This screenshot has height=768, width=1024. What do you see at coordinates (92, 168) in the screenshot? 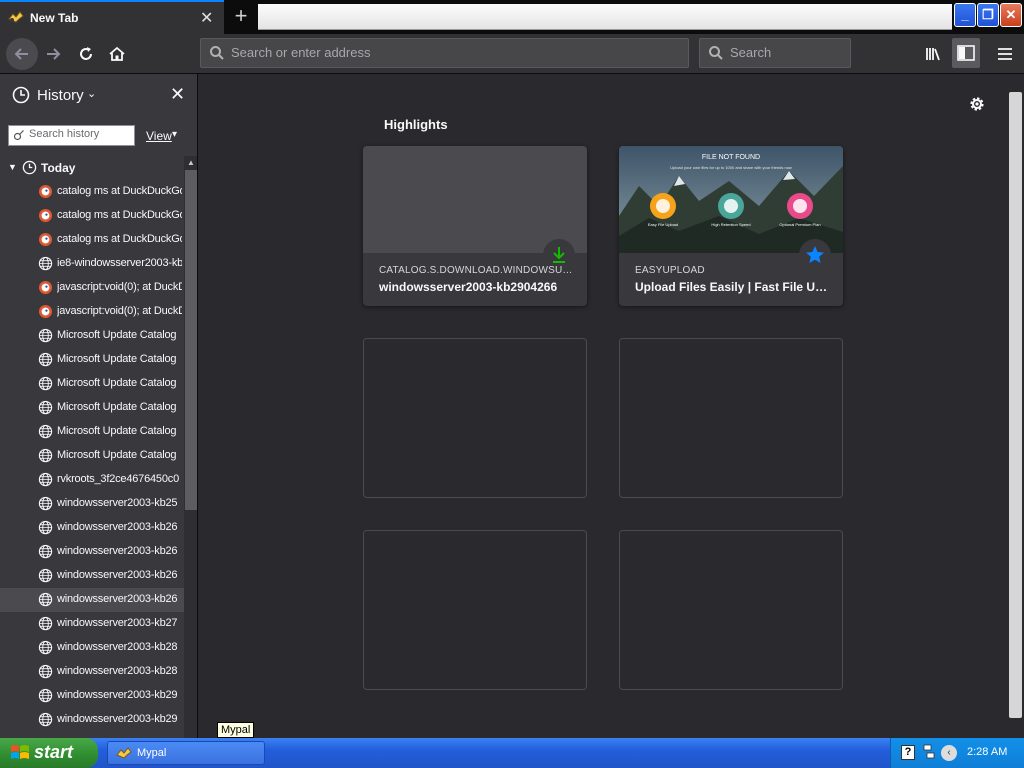
I see `history-group-today: ▼ Today` at bounding box center [92, 168].